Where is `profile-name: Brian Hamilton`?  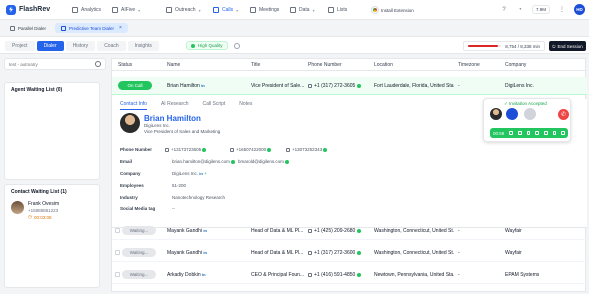
profile-name: Brian Hamilton is located at coordinates (172, 118).